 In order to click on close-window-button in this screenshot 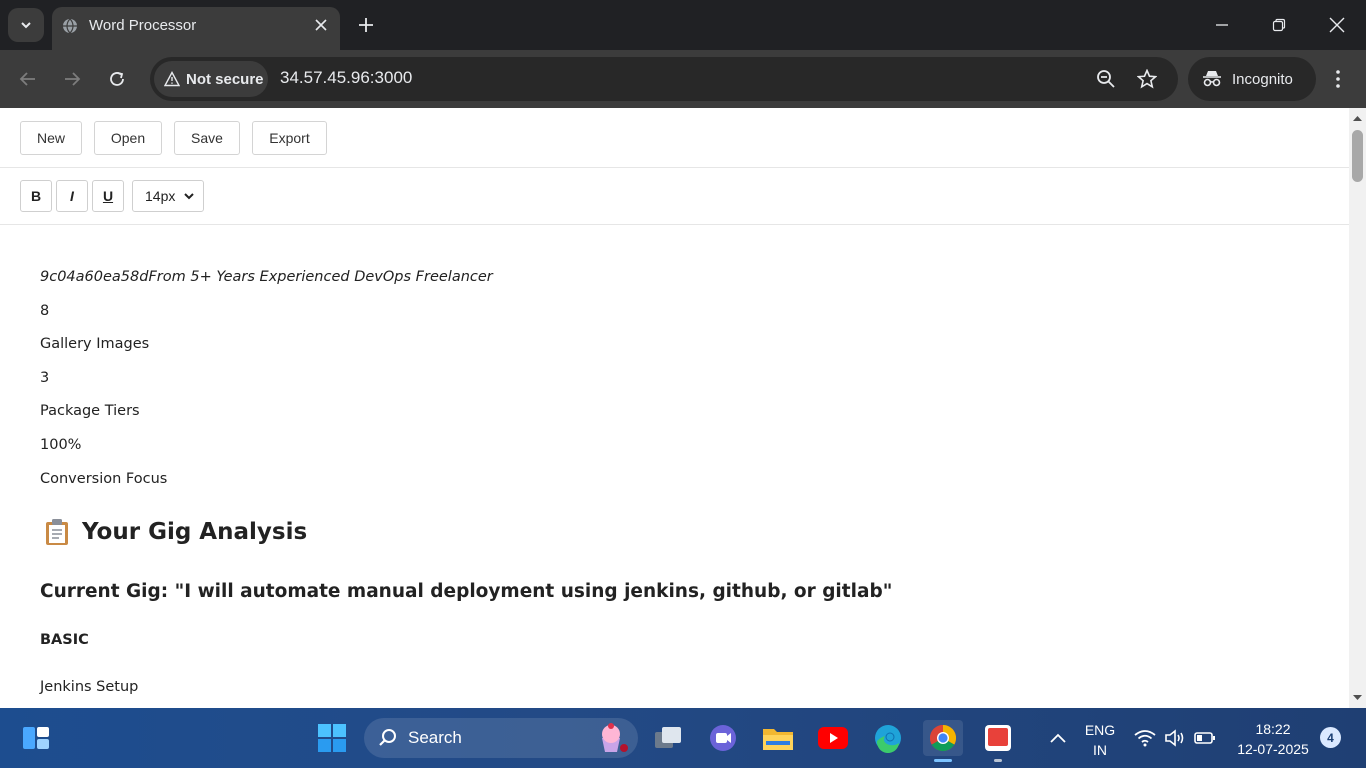, I will do `click(1337, 25)`.